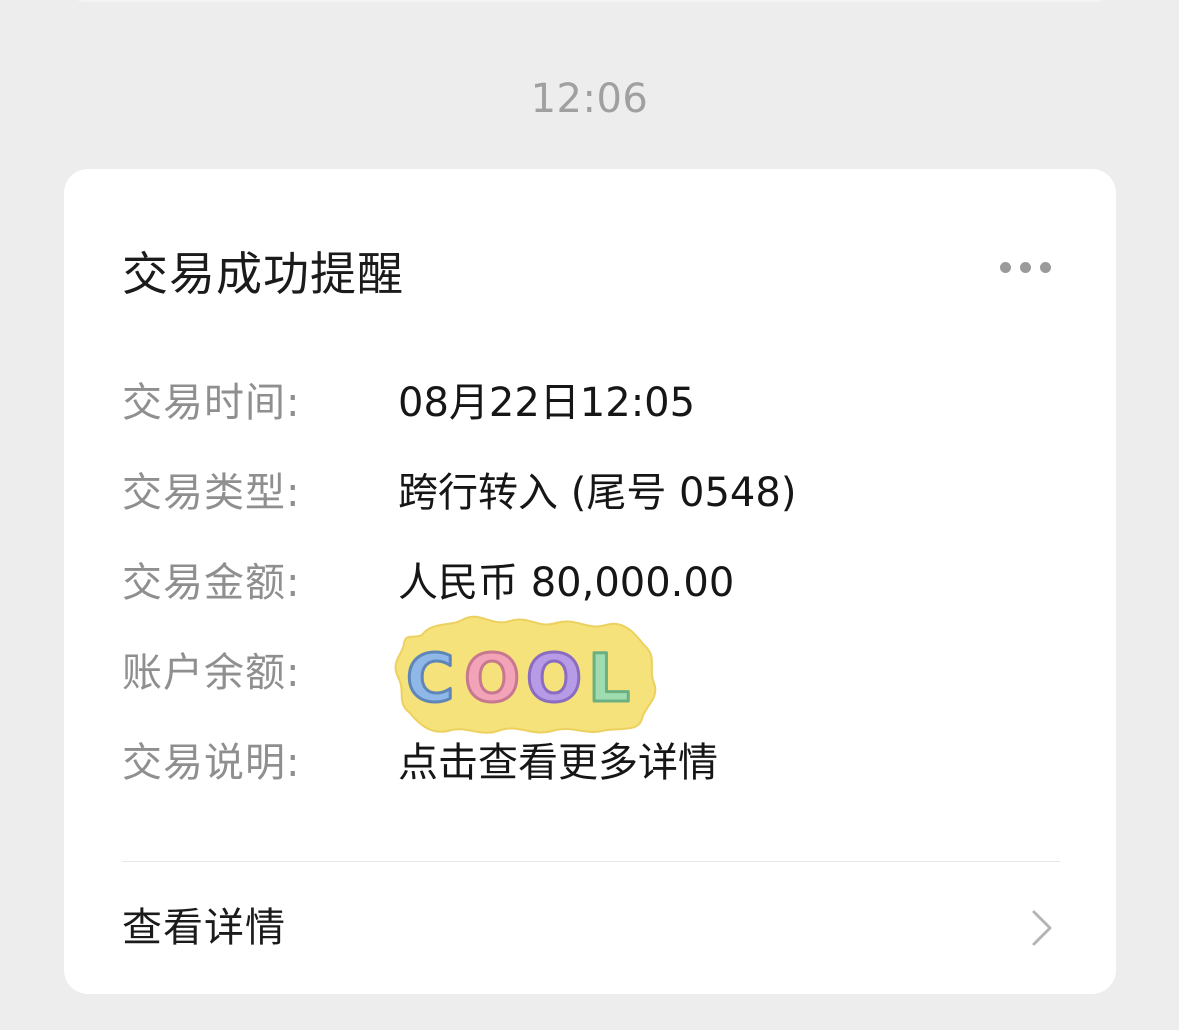 The height and width of the screenshot is (1030, 1179). What do you see at coordinates (566, 583) in the screenshot?
I see `row-value: 人民币 80,000.00` at bounding box center [566, 583].